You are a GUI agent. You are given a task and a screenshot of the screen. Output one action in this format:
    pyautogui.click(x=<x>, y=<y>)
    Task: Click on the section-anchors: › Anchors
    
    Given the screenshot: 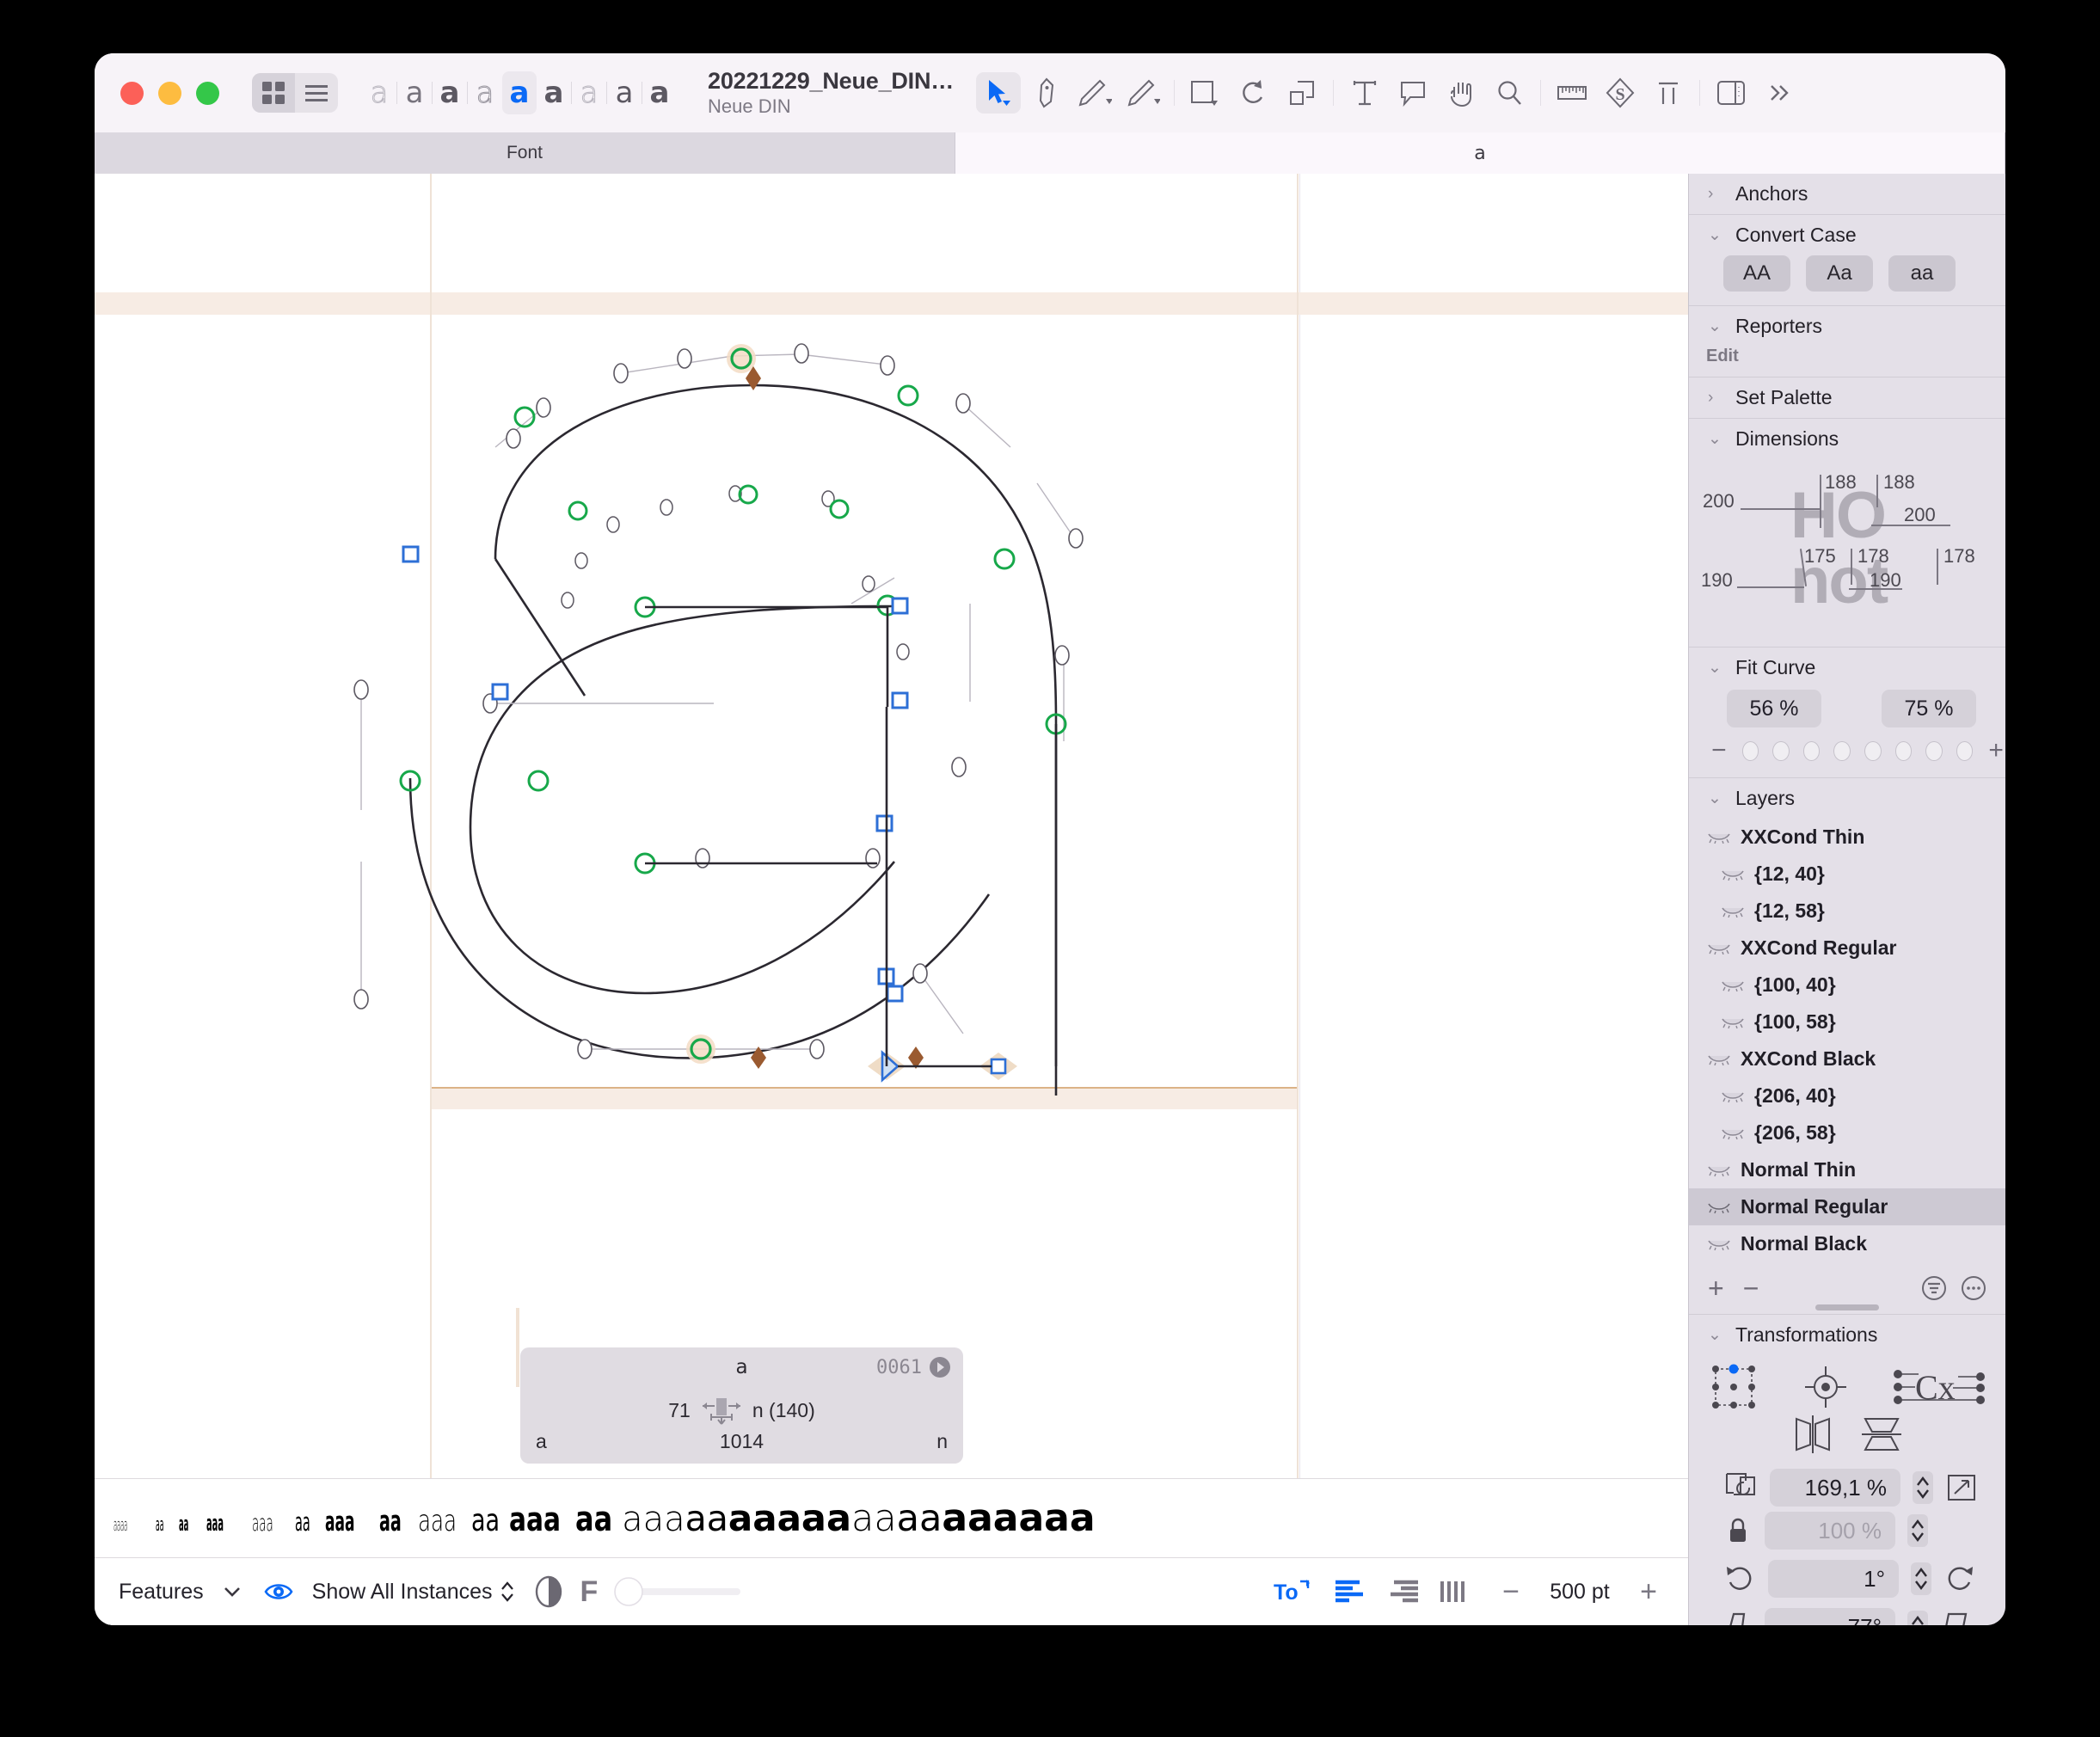 What is the action you would take?
    pyautogui.click(x=1847, y=194)
    